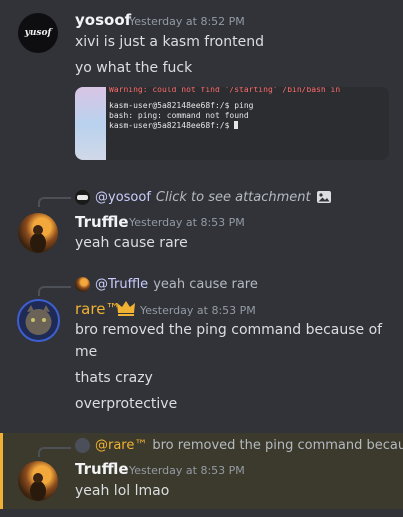  I want to click on avatar-rare, so click(38, 320).